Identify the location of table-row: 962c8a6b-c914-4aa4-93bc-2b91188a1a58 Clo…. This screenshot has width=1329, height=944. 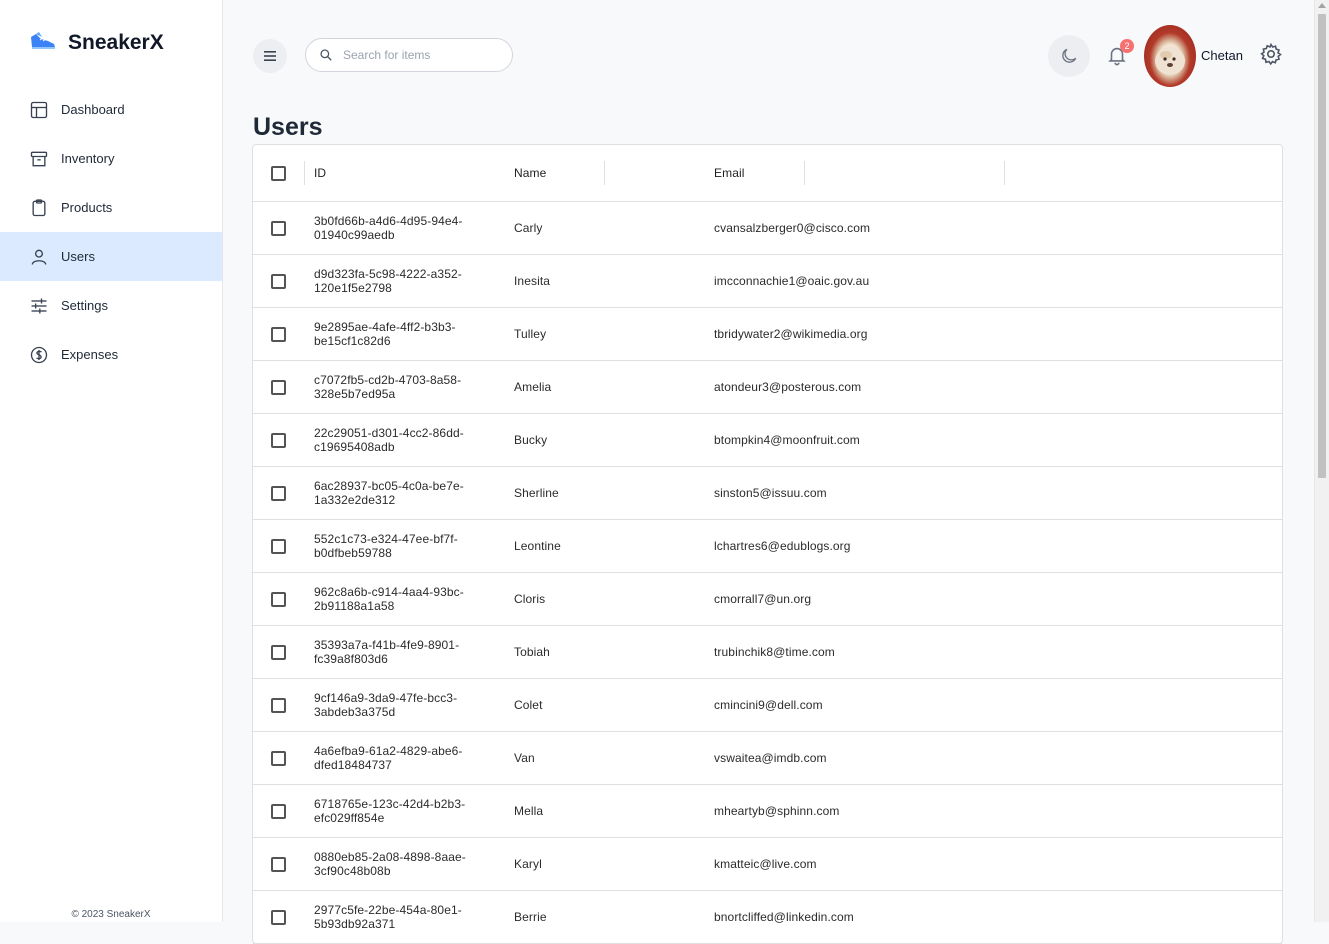
(767, 599).